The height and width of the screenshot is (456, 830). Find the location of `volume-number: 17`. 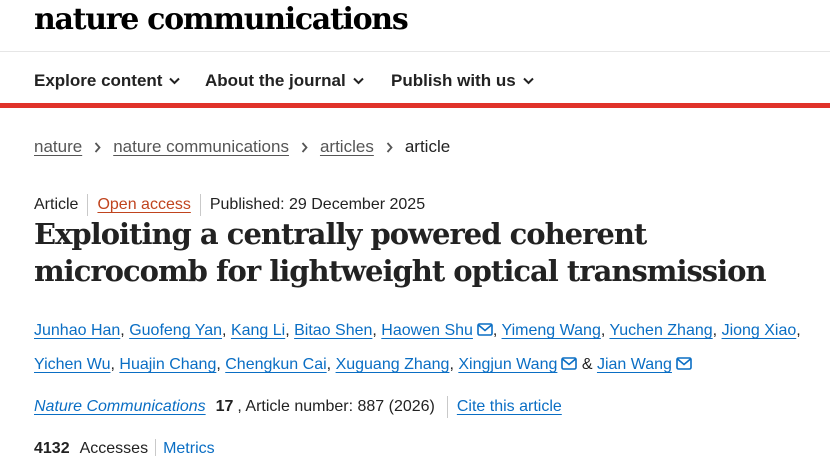

volume-number: 17 is located at coordinates (224, 406).